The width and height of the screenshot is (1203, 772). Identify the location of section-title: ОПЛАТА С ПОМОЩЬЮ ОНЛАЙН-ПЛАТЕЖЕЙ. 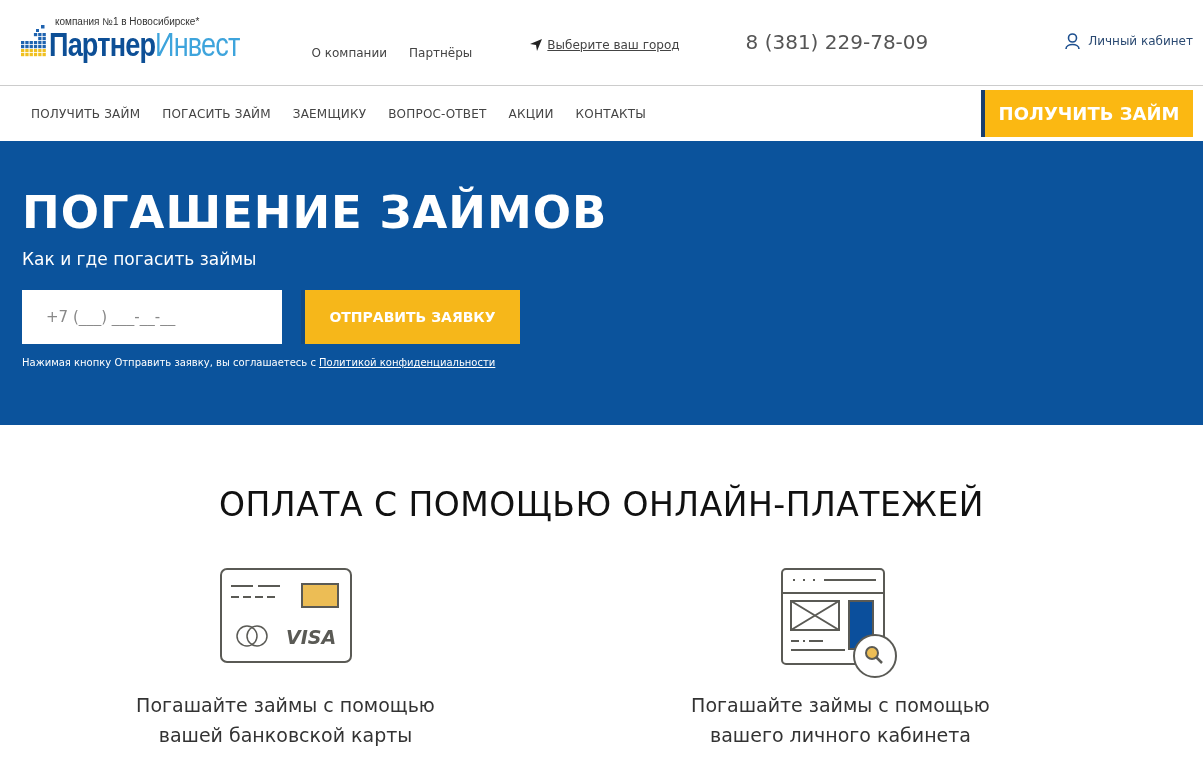
(601, 504).